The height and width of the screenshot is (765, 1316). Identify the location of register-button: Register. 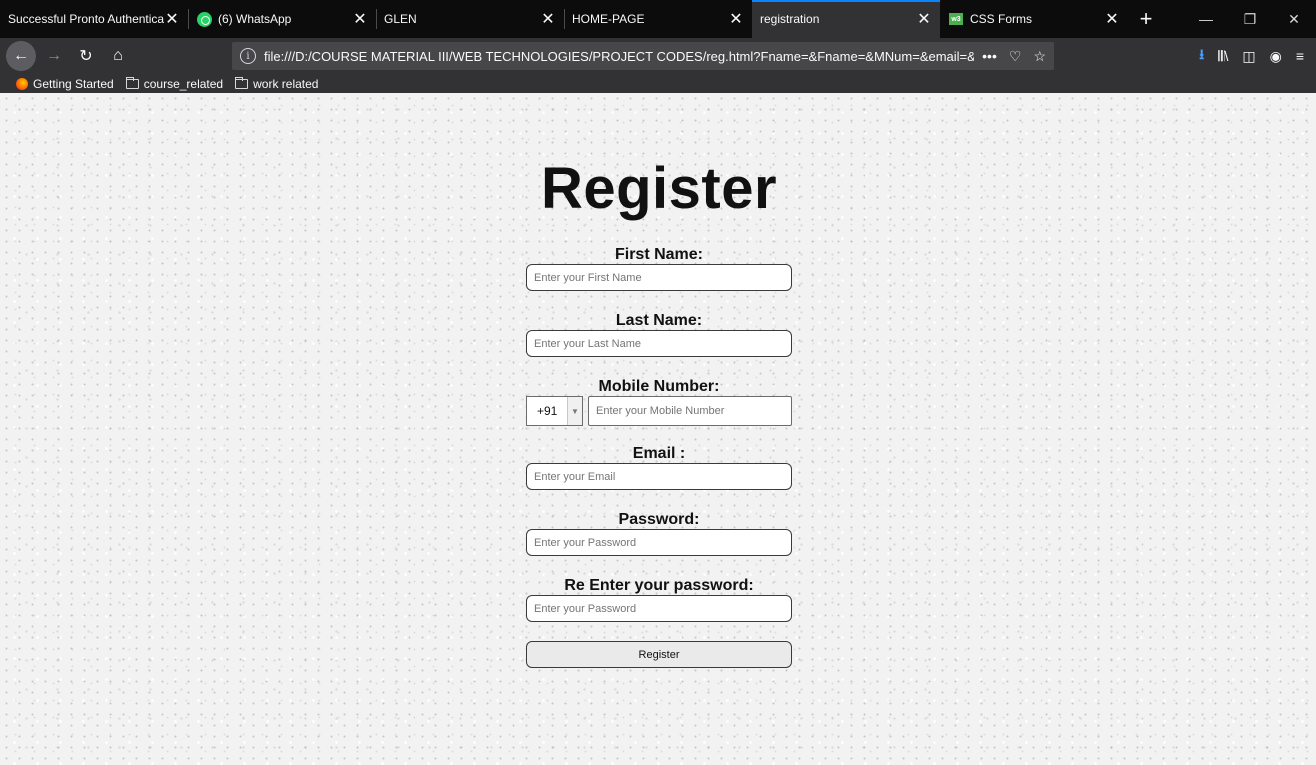
(659, 654).